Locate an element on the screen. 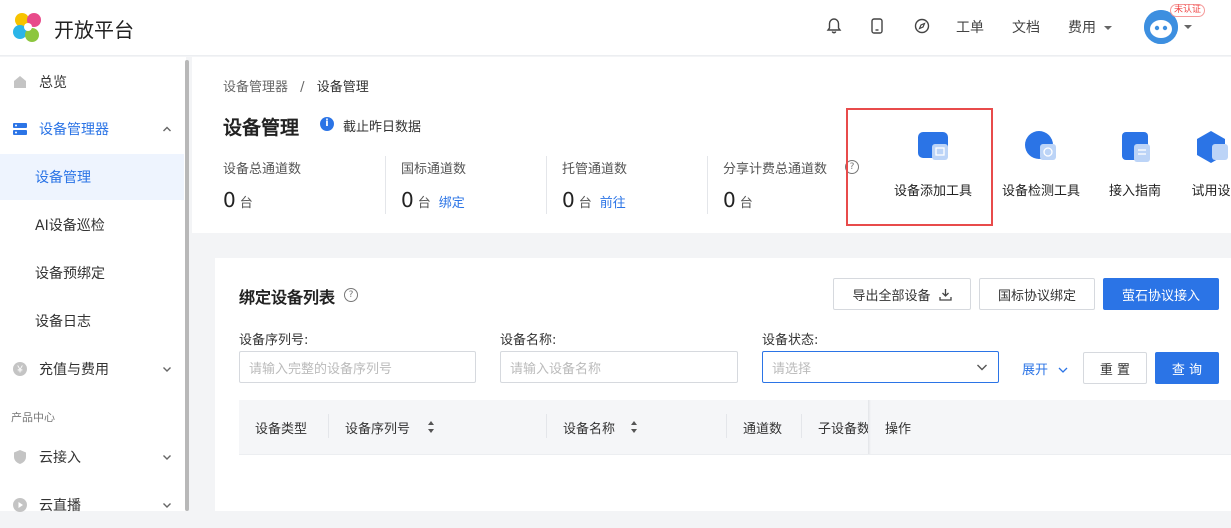 This screenshot has width=1231, height=528. name-filter-label: 设备名称: is located at coordinates (528, 340).